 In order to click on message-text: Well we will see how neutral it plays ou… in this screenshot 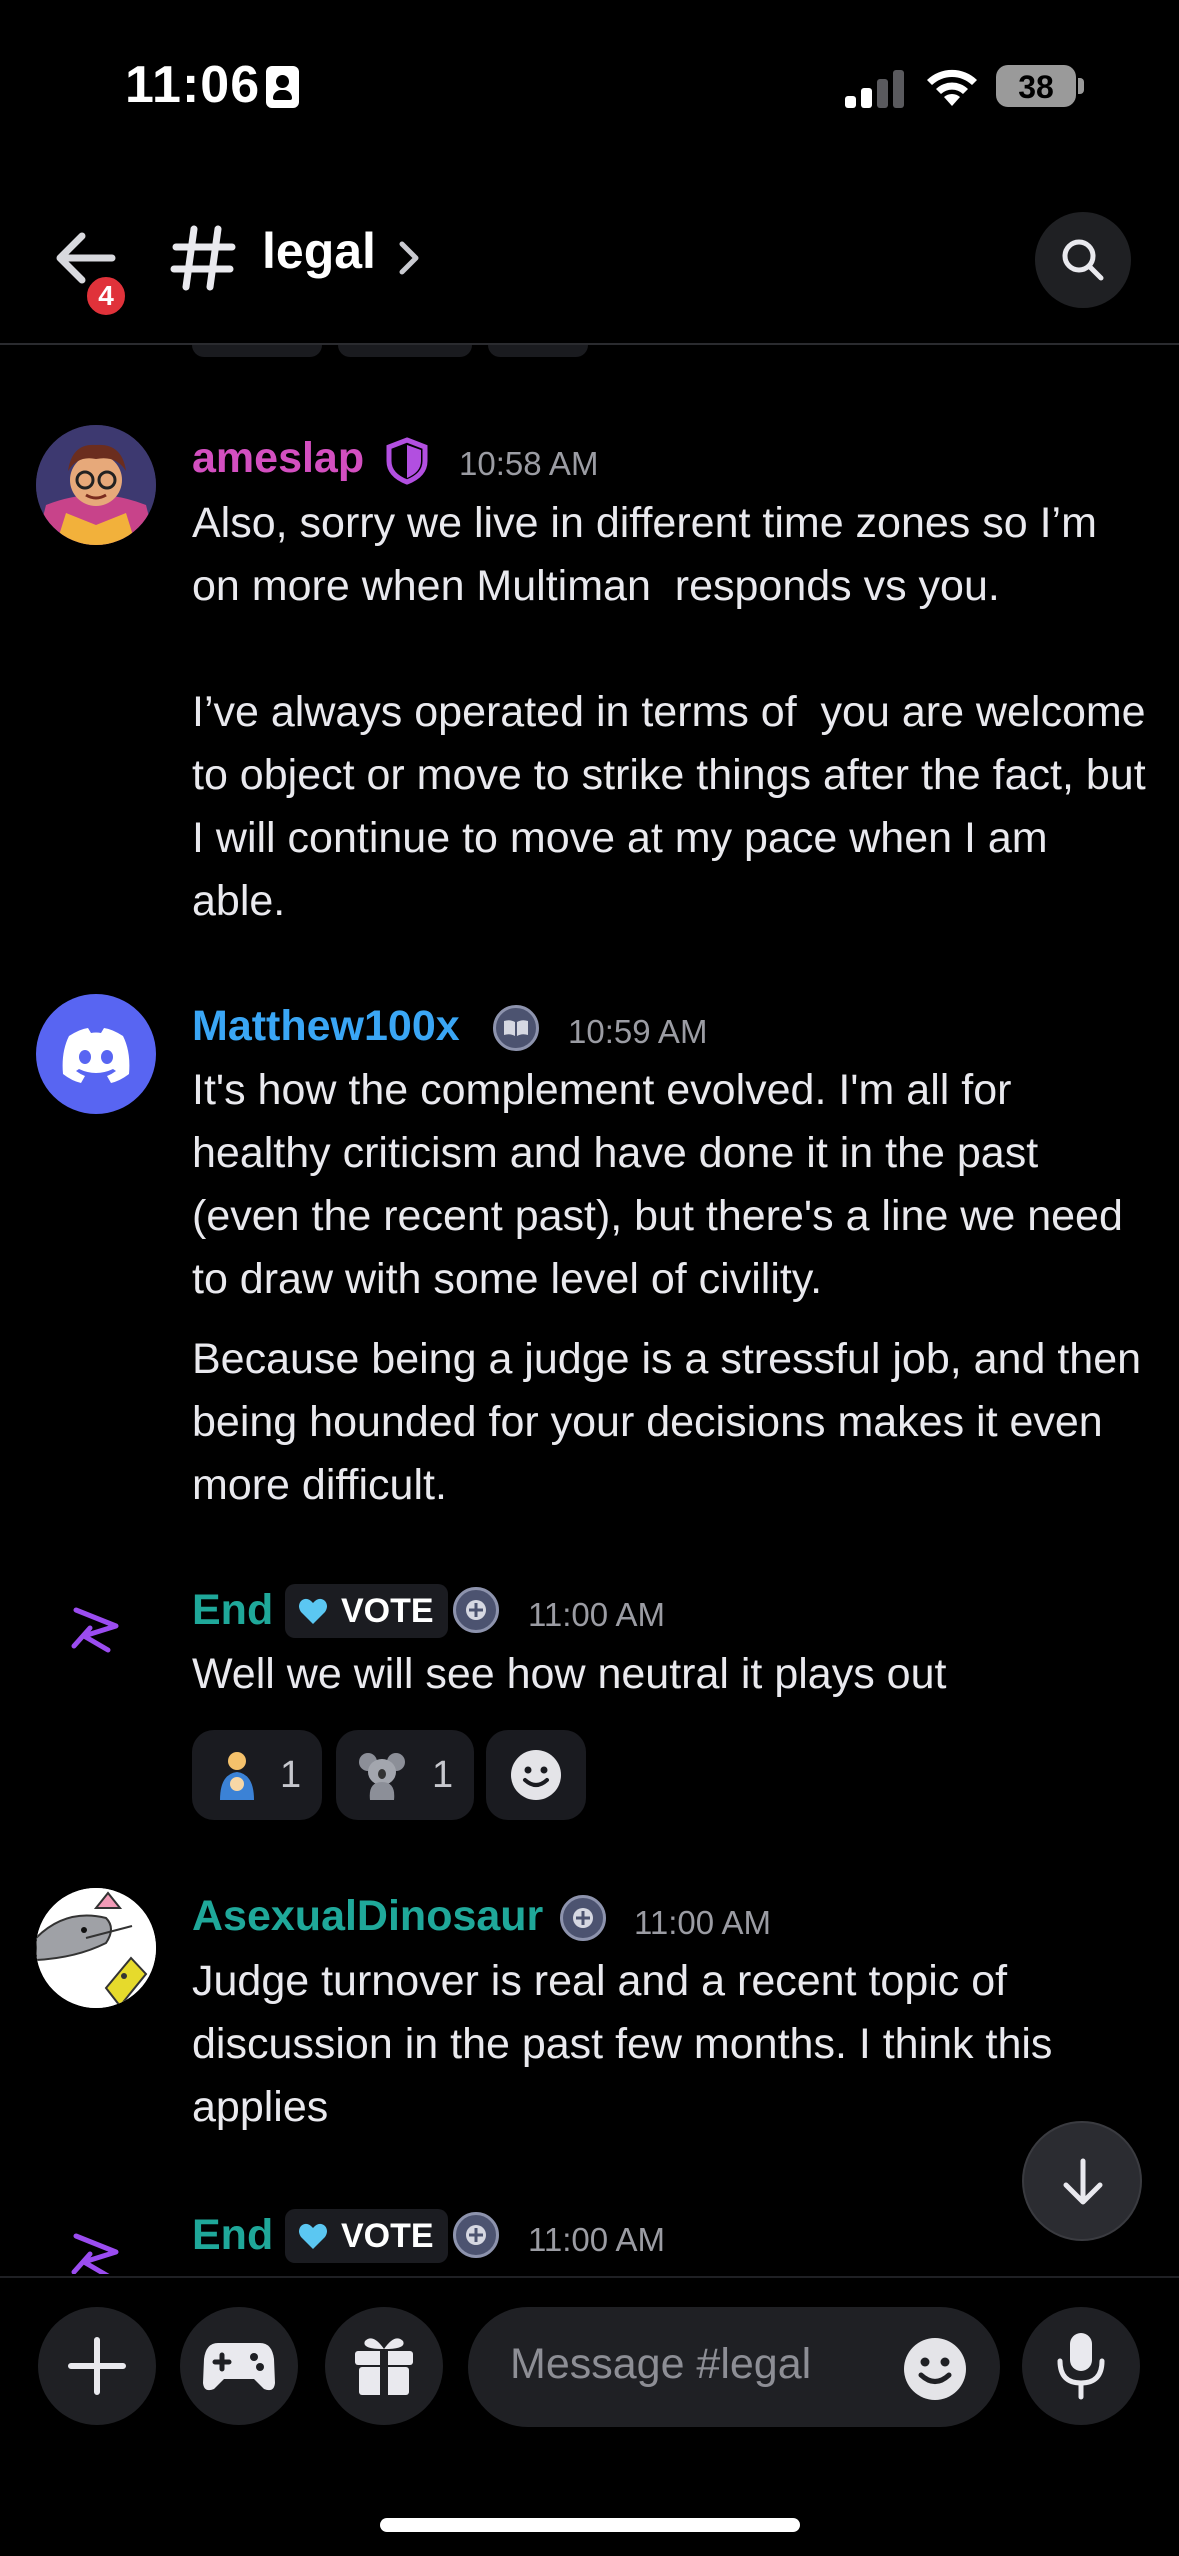, I will do `click(672, 1674)`.